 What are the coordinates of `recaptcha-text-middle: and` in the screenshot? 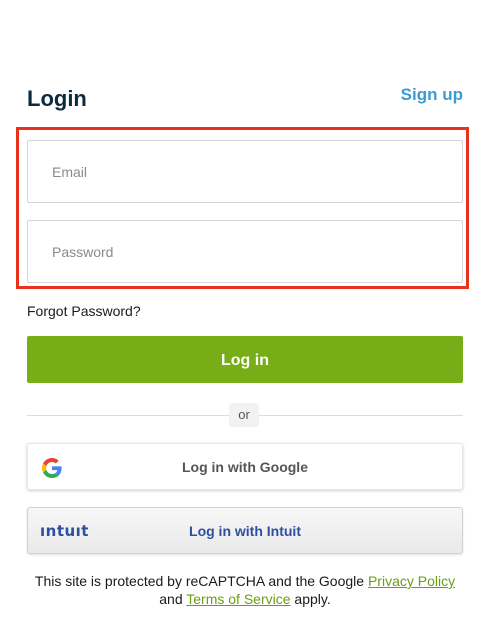 It's located at (173, 599).